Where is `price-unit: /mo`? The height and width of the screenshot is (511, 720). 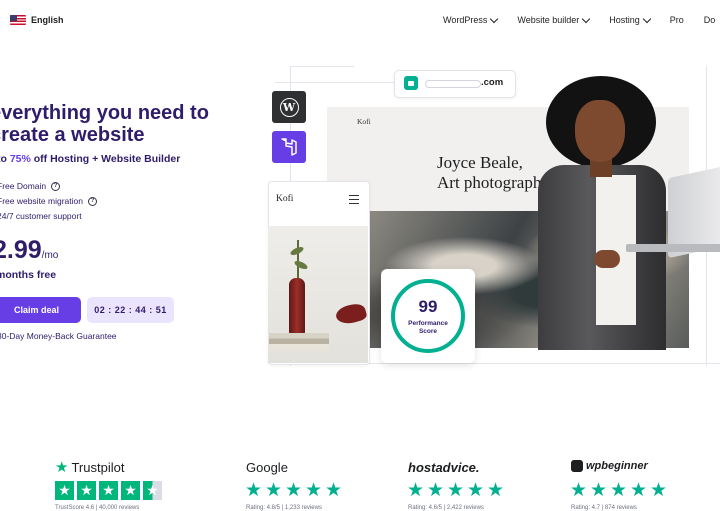 price-unit: /mo is located at coordinates (50, 255).